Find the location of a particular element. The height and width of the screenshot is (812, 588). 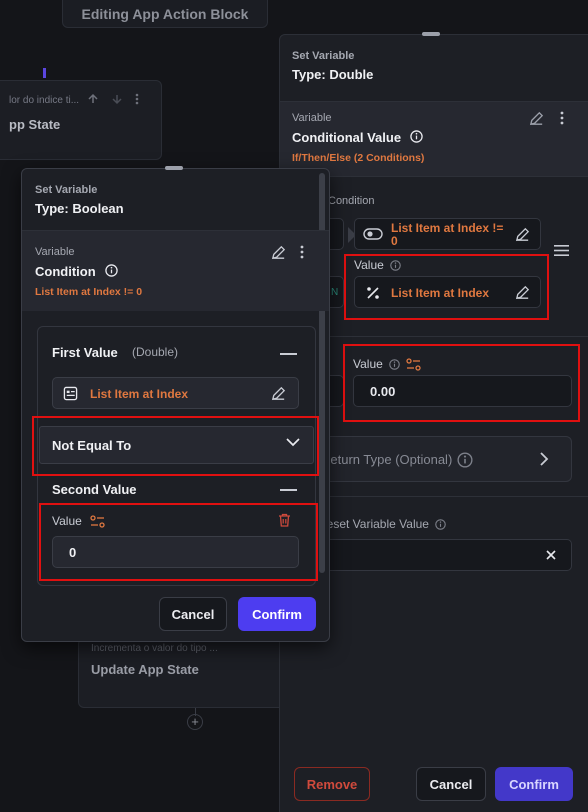

add-action-button: + is located at coordinates (195, 722).